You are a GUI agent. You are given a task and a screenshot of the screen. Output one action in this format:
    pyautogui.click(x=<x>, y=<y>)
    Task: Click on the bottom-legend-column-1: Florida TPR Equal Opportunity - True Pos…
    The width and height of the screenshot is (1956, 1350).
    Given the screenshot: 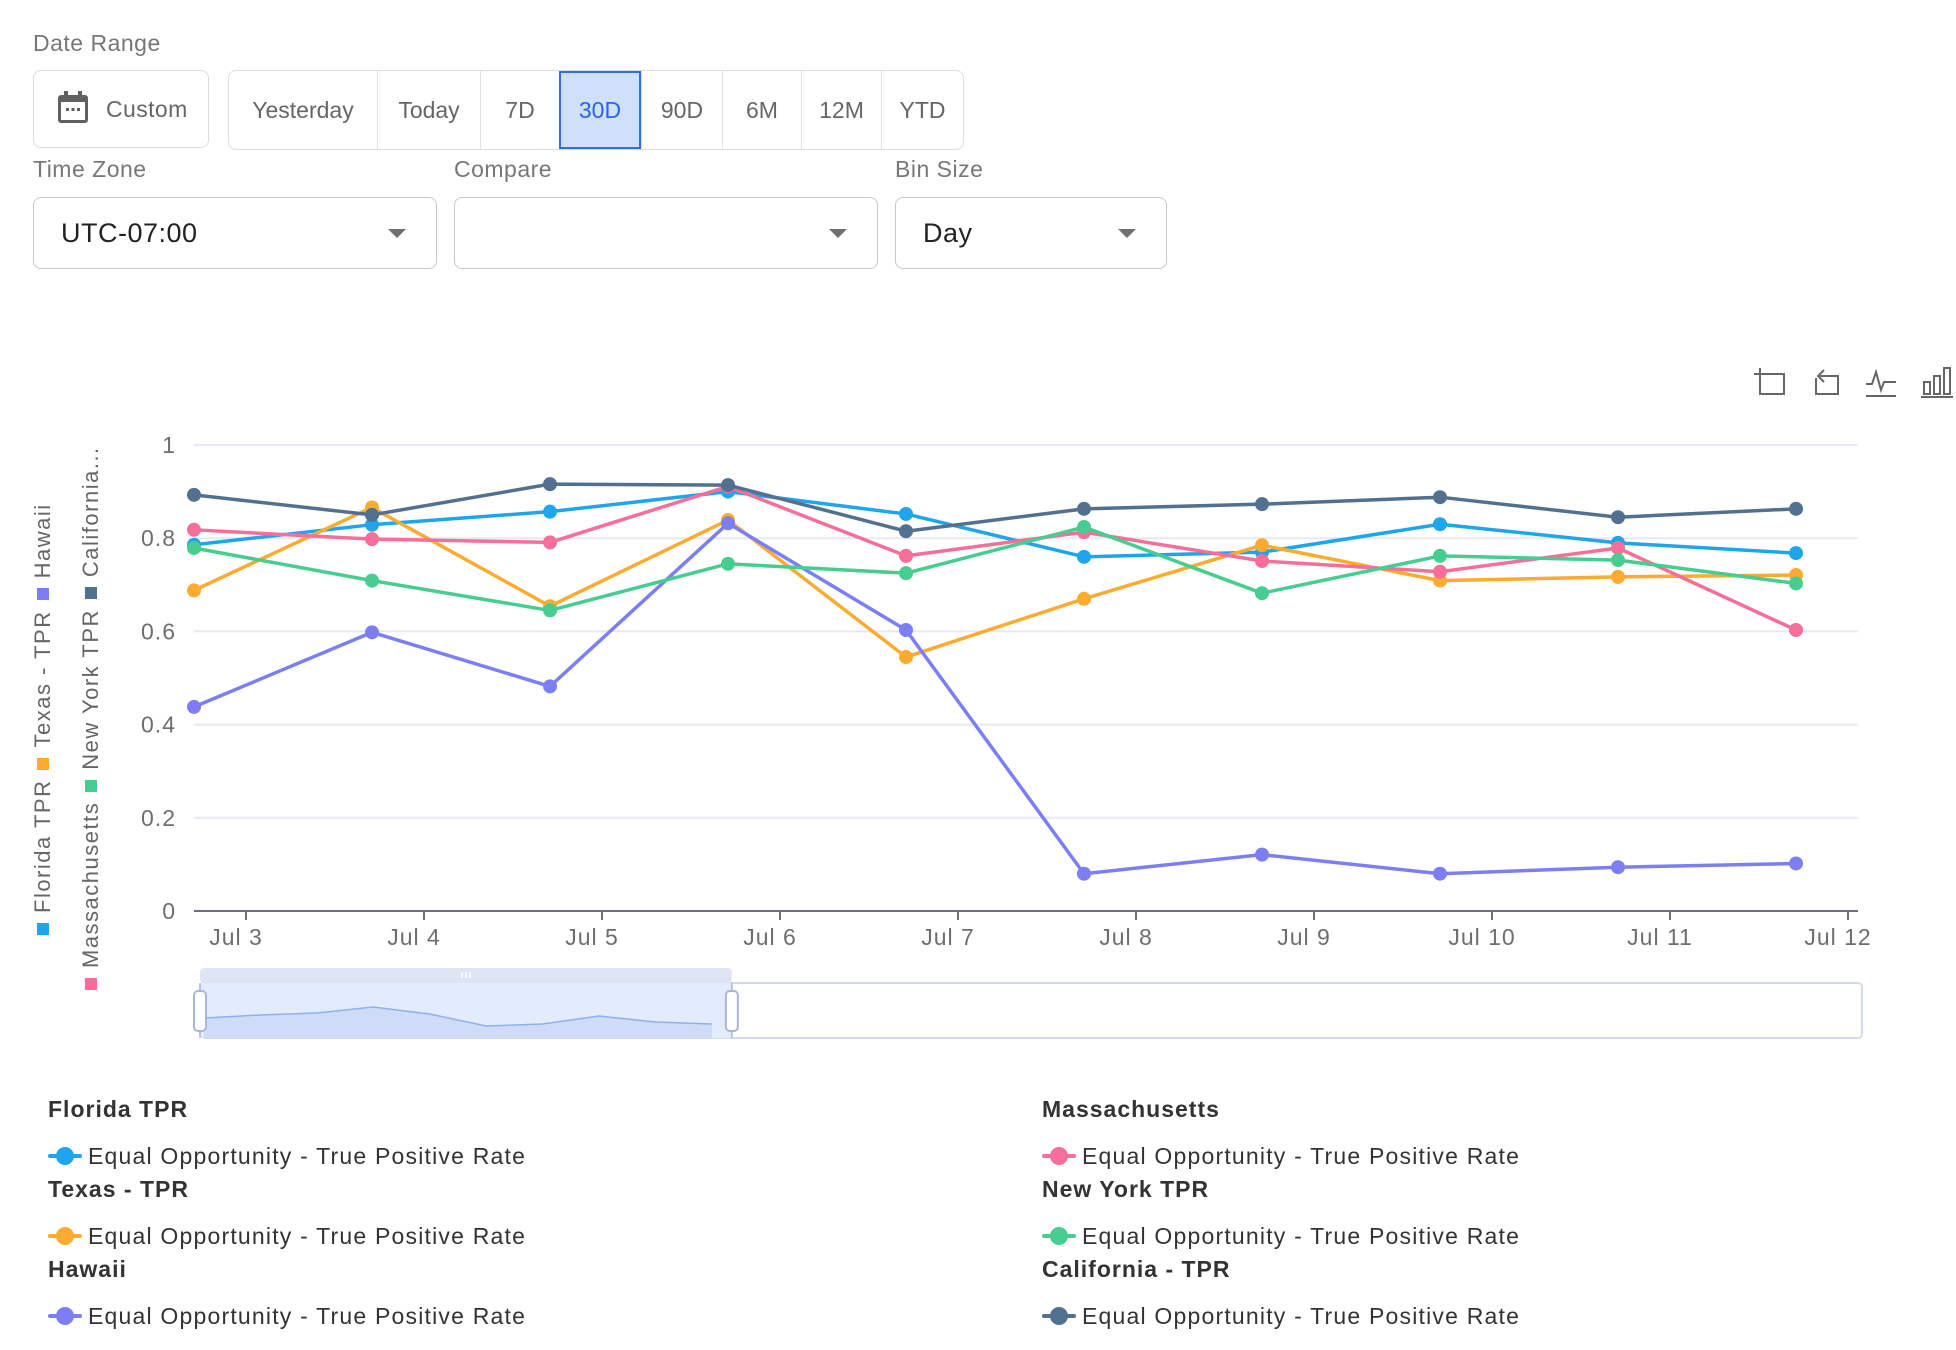 What is the action you would take?
    pyautogui.click(x=287, y=1217)
    